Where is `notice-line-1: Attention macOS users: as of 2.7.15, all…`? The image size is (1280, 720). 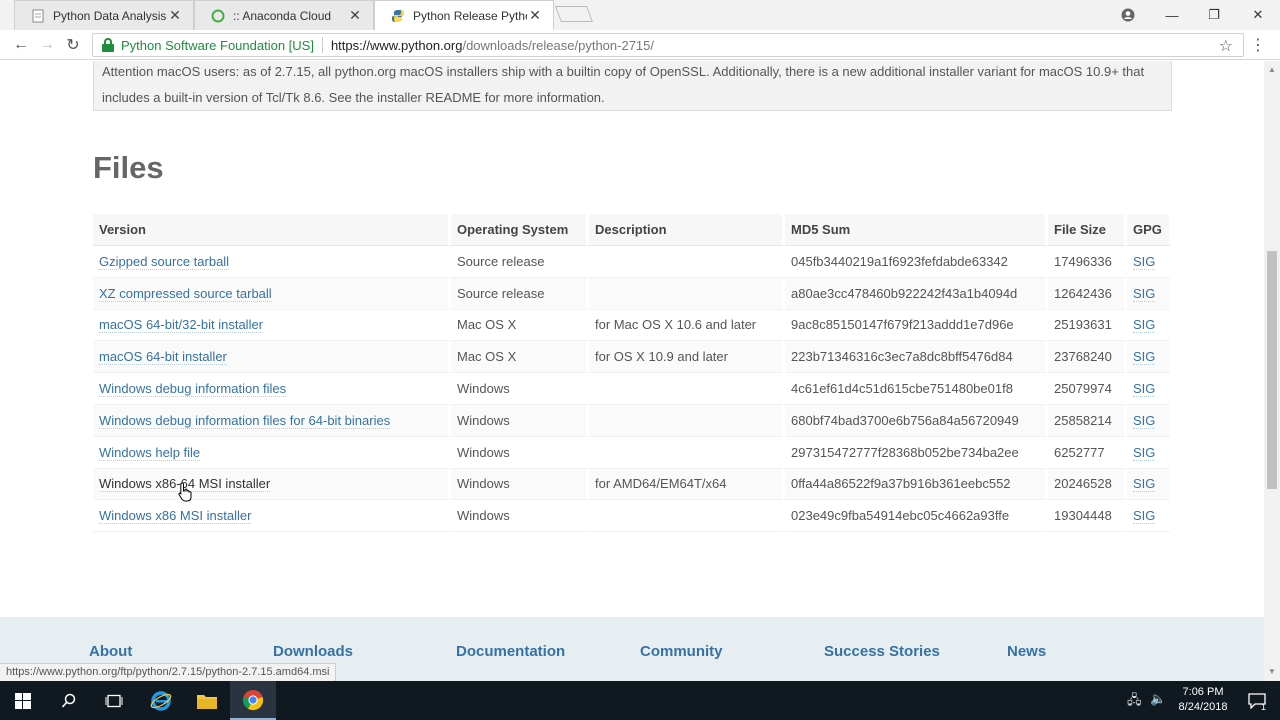 notice-line-1: Attention macOS users: as of 2.7.15, all… is located at coordinates (623, 71).